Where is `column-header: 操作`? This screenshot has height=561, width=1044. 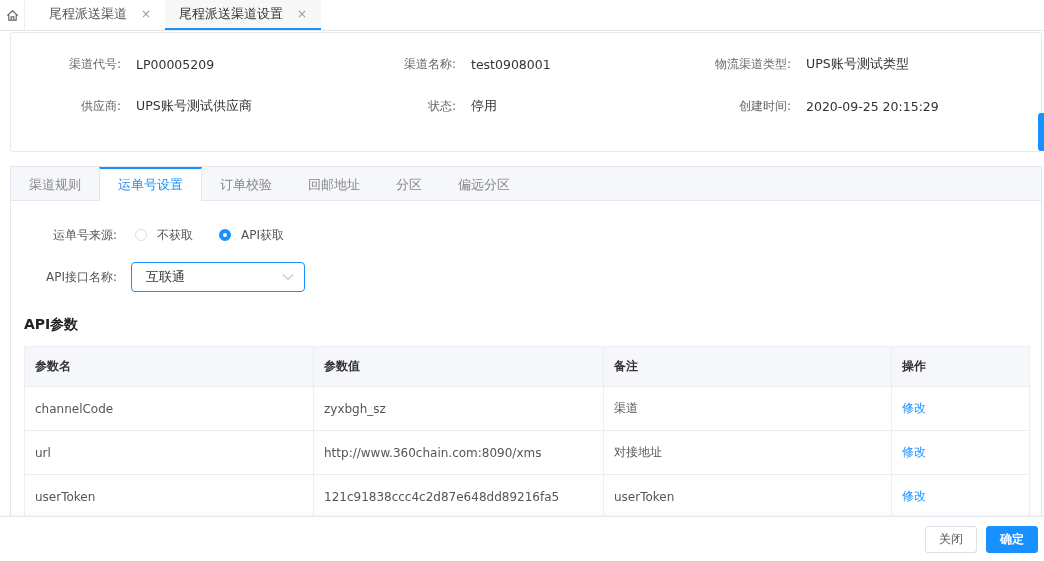
column-header: 操作 is located at coordinates (914, 366).